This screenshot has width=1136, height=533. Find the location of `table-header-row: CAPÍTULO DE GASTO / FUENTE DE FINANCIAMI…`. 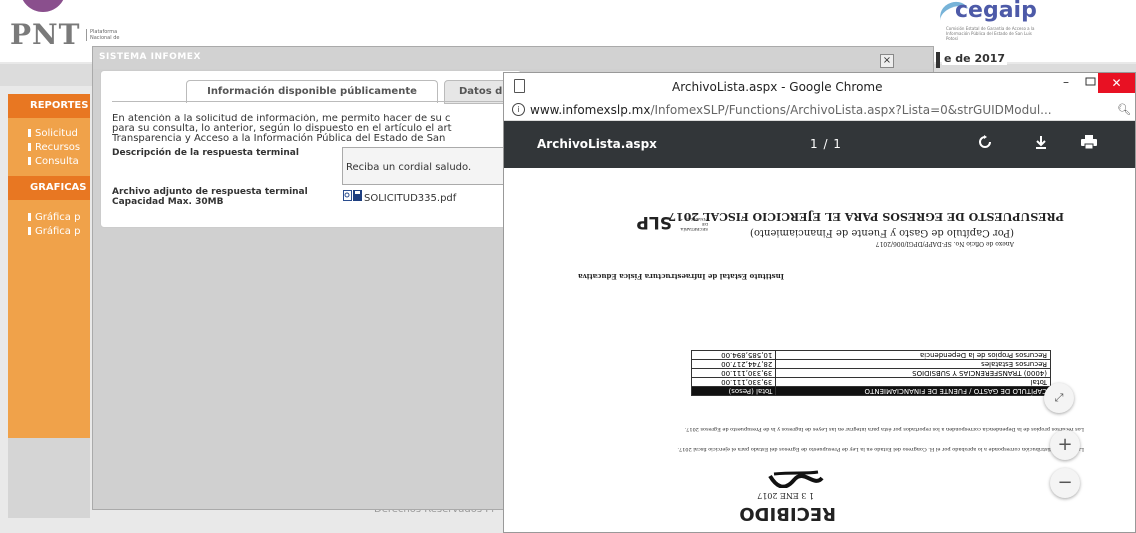

table-header-row: CAPÍTULO DE GASTO / FUENTE DE FINANCIAMI… is located at coordinates (871, 391).